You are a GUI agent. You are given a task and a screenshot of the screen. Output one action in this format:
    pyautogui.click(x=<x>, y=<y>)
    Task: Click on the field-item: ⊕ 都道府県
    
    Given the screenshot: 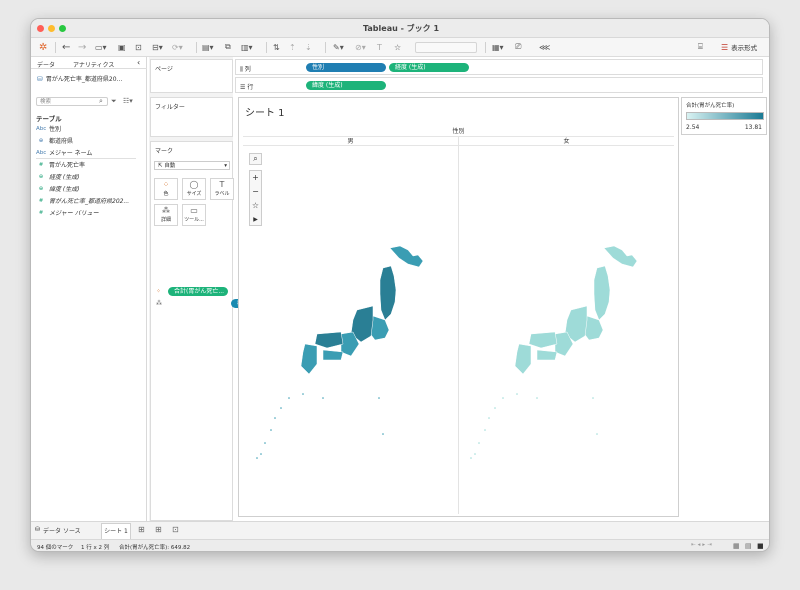 What is the action you would take?
    pyautogui.click(x=54, y=141)
    